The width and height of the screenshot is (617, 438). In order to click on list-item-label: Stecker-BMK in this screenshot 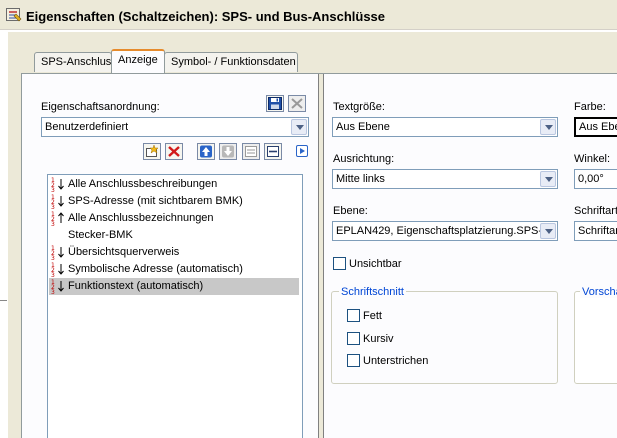, I will do `click(100, 235)`.